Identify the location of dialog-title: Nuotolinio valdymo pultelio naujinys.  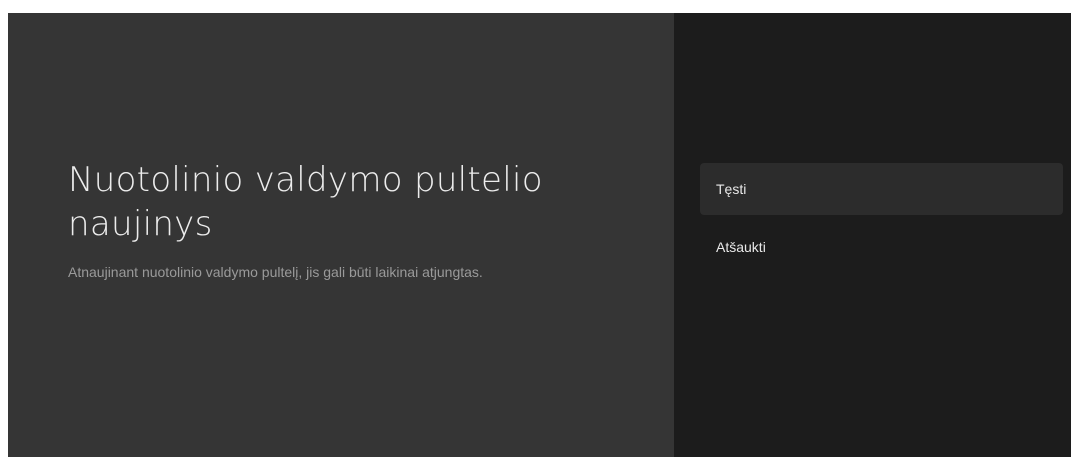
(305, 202).